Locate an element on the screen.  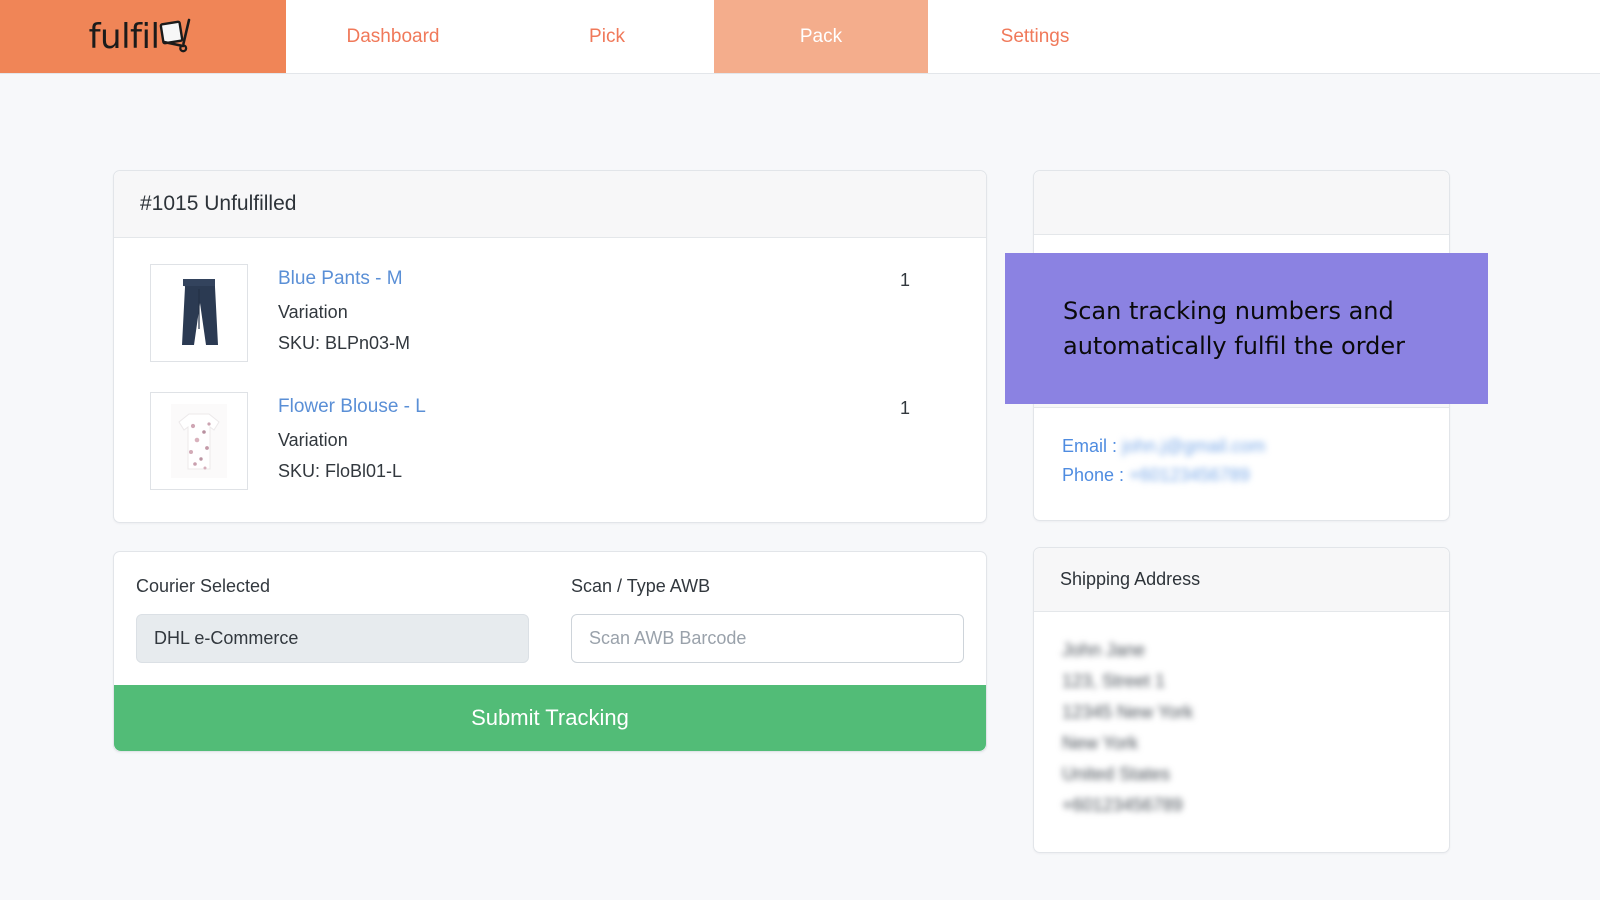
customer-card-title is located at coordinates (1241, 202).